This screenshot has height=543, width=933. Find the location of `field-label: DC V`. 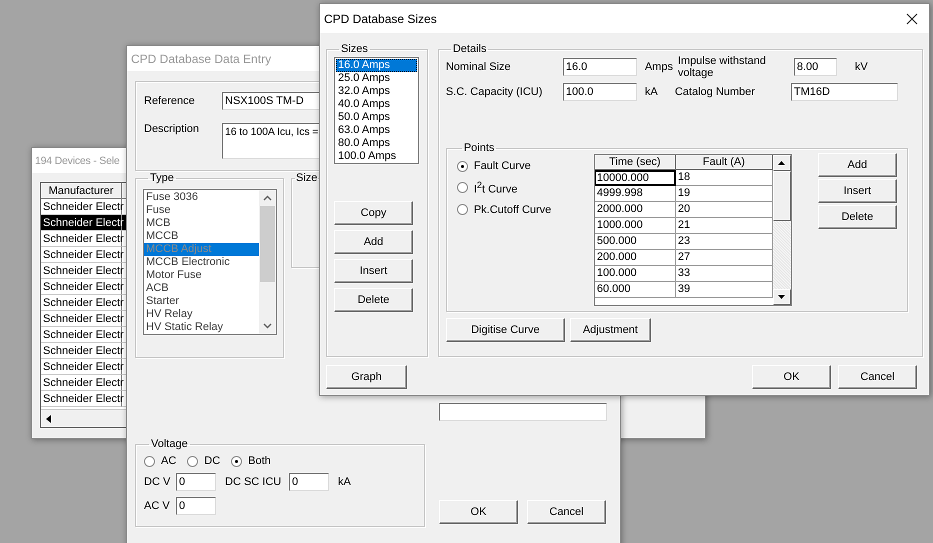

field-label: DC V is located at coordinates (158, 482).